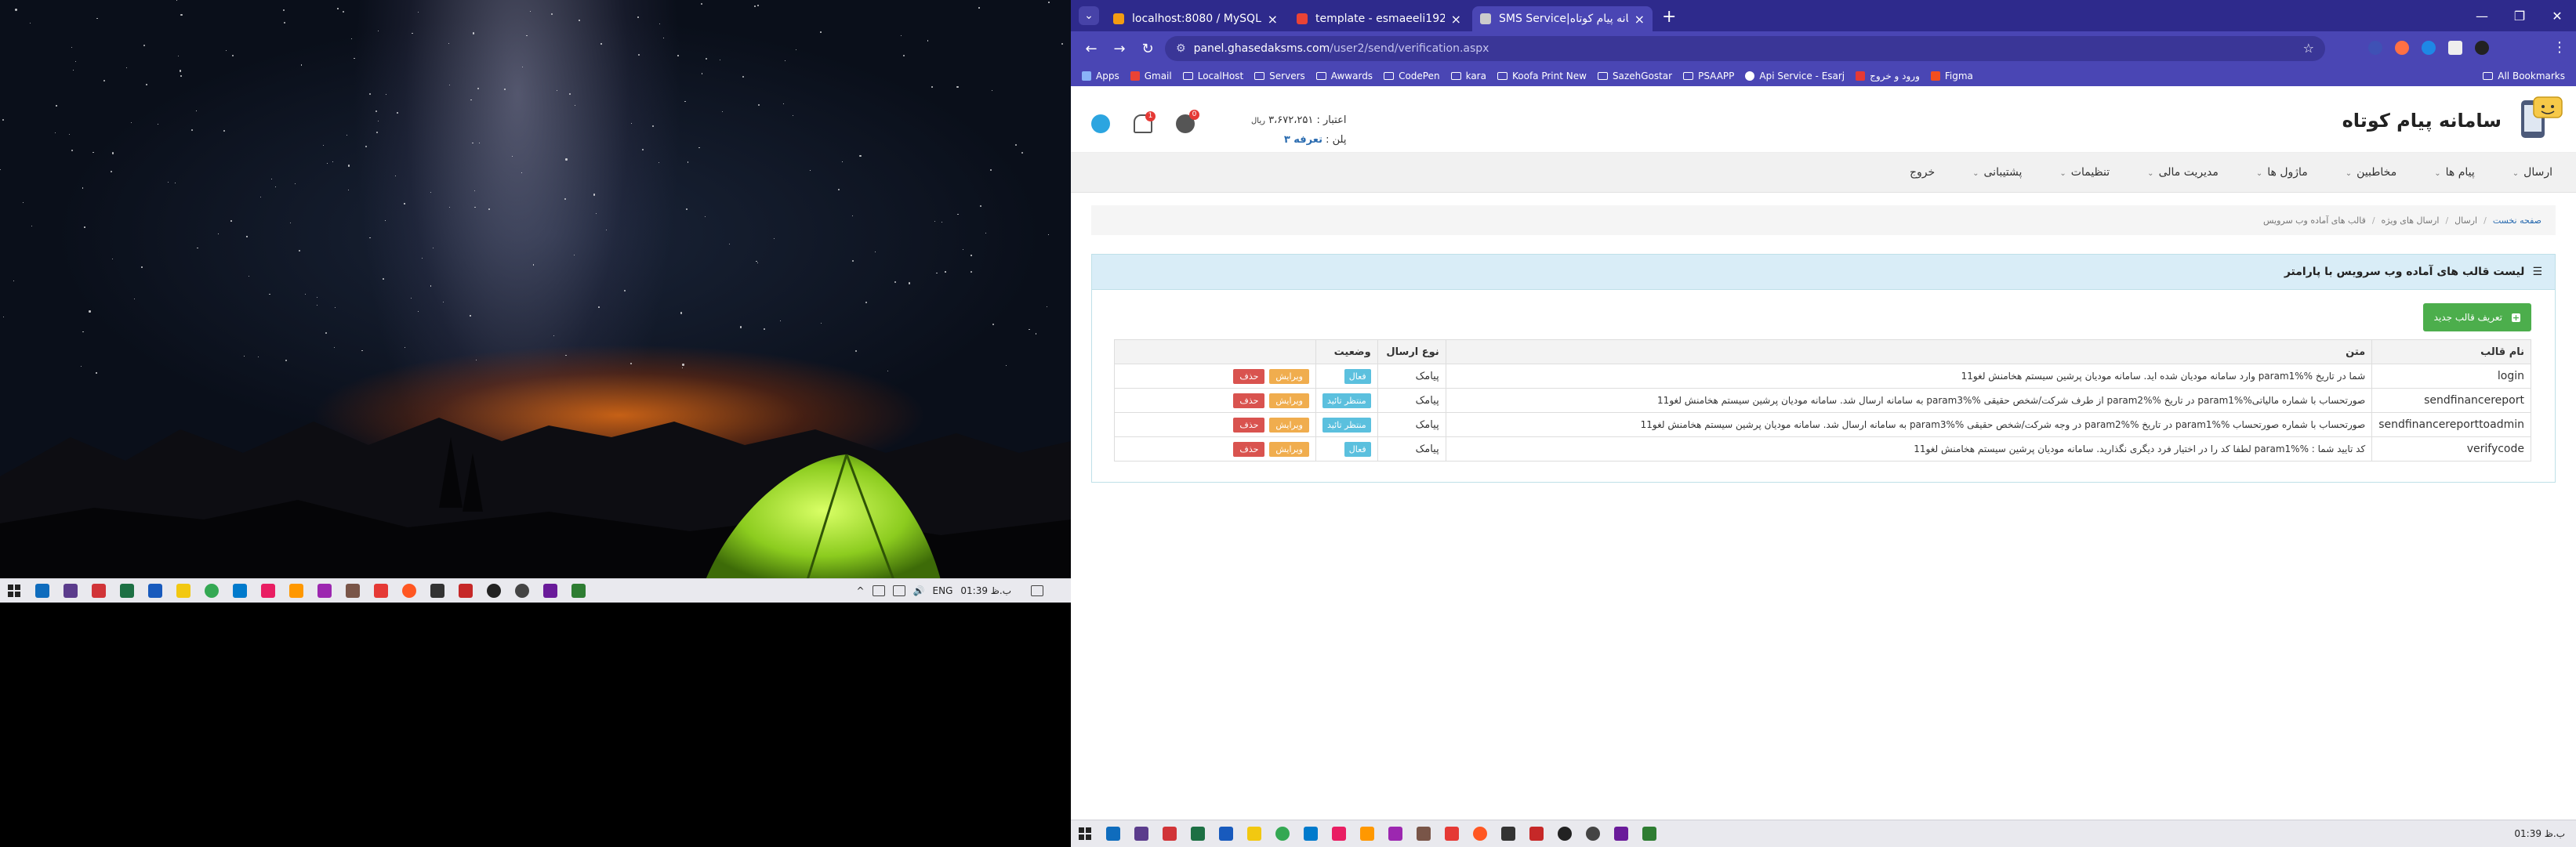 The width and height of the screenshot is (2576, 847). What do you see at coordinates (2557, 16) in the screenshot?
I see `close-window-icon: ✕` at bounding box center [2557, 16].